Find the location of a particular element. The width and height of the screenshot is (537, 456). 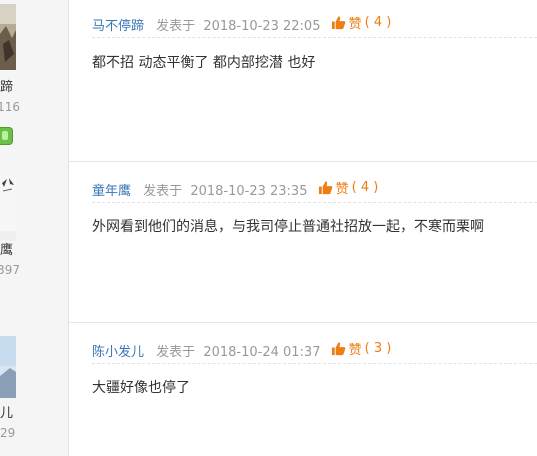

author-link: 童年鹰 is located at coordinates (111, 191).